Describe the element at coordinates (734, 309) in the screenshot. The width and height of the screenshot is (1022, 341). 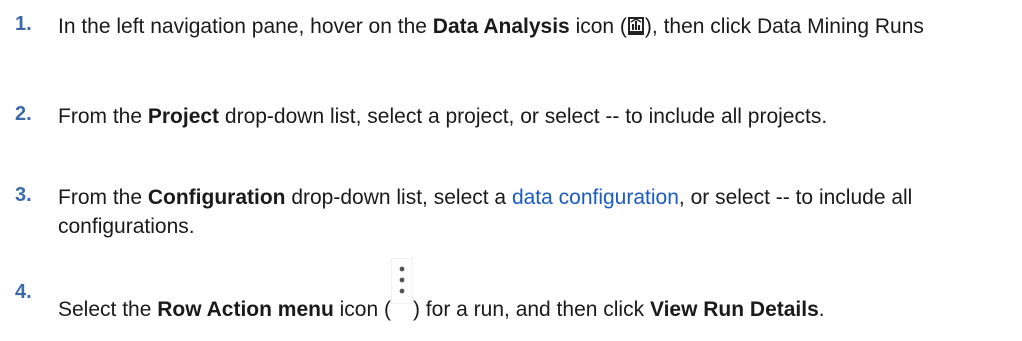
I see `ui-term-view-run-details: View Run Details` at that location.